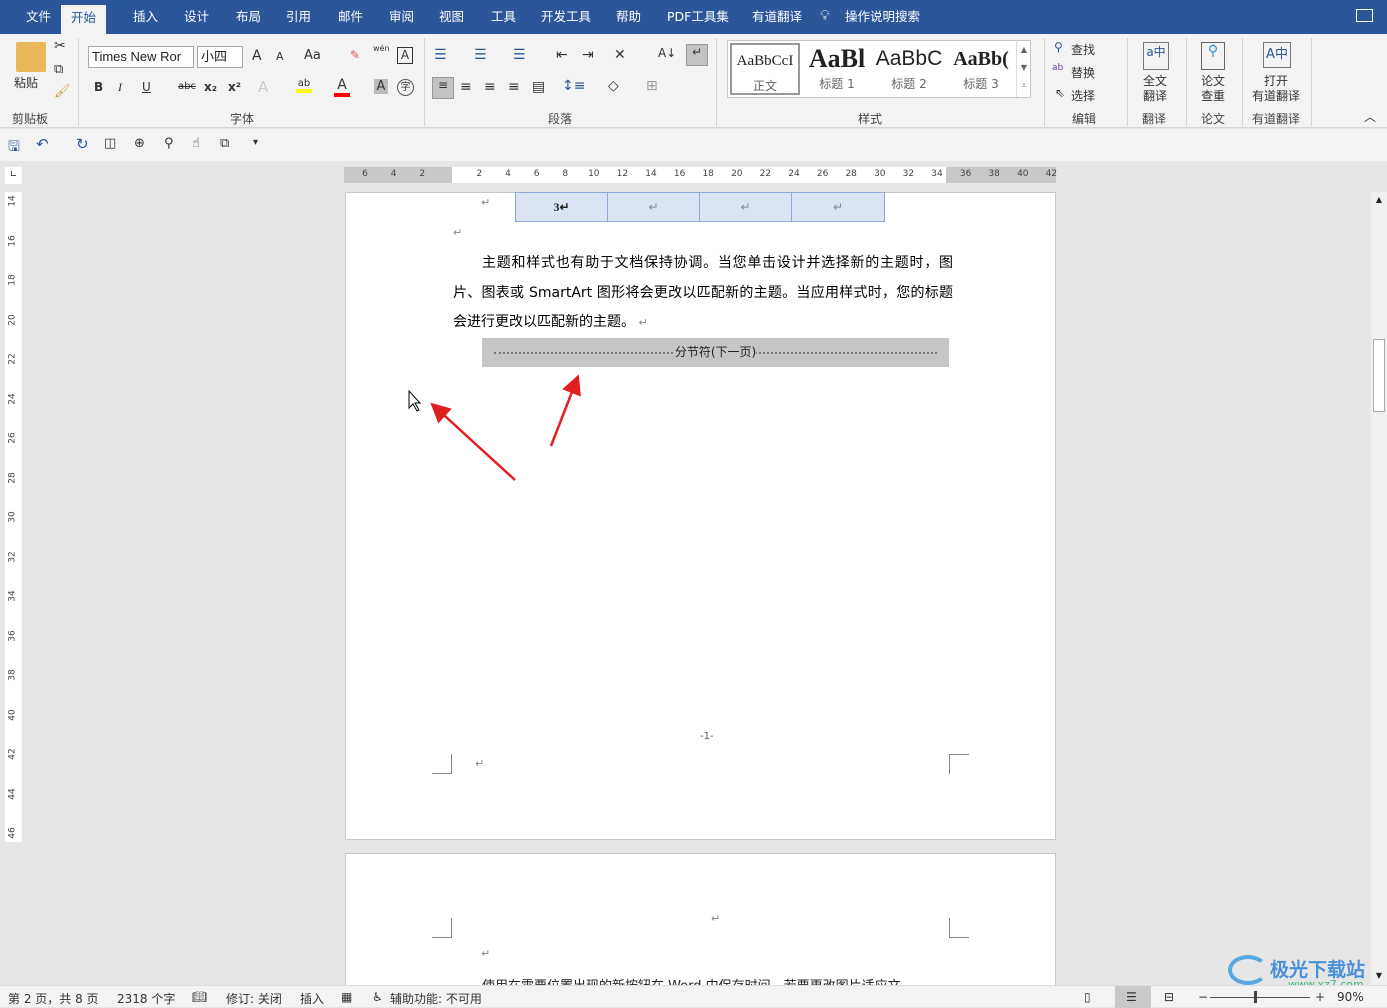 This screenshot has width=1387, height=1008. I want to click on print-layout-button: ☰, so click(1133, 997).